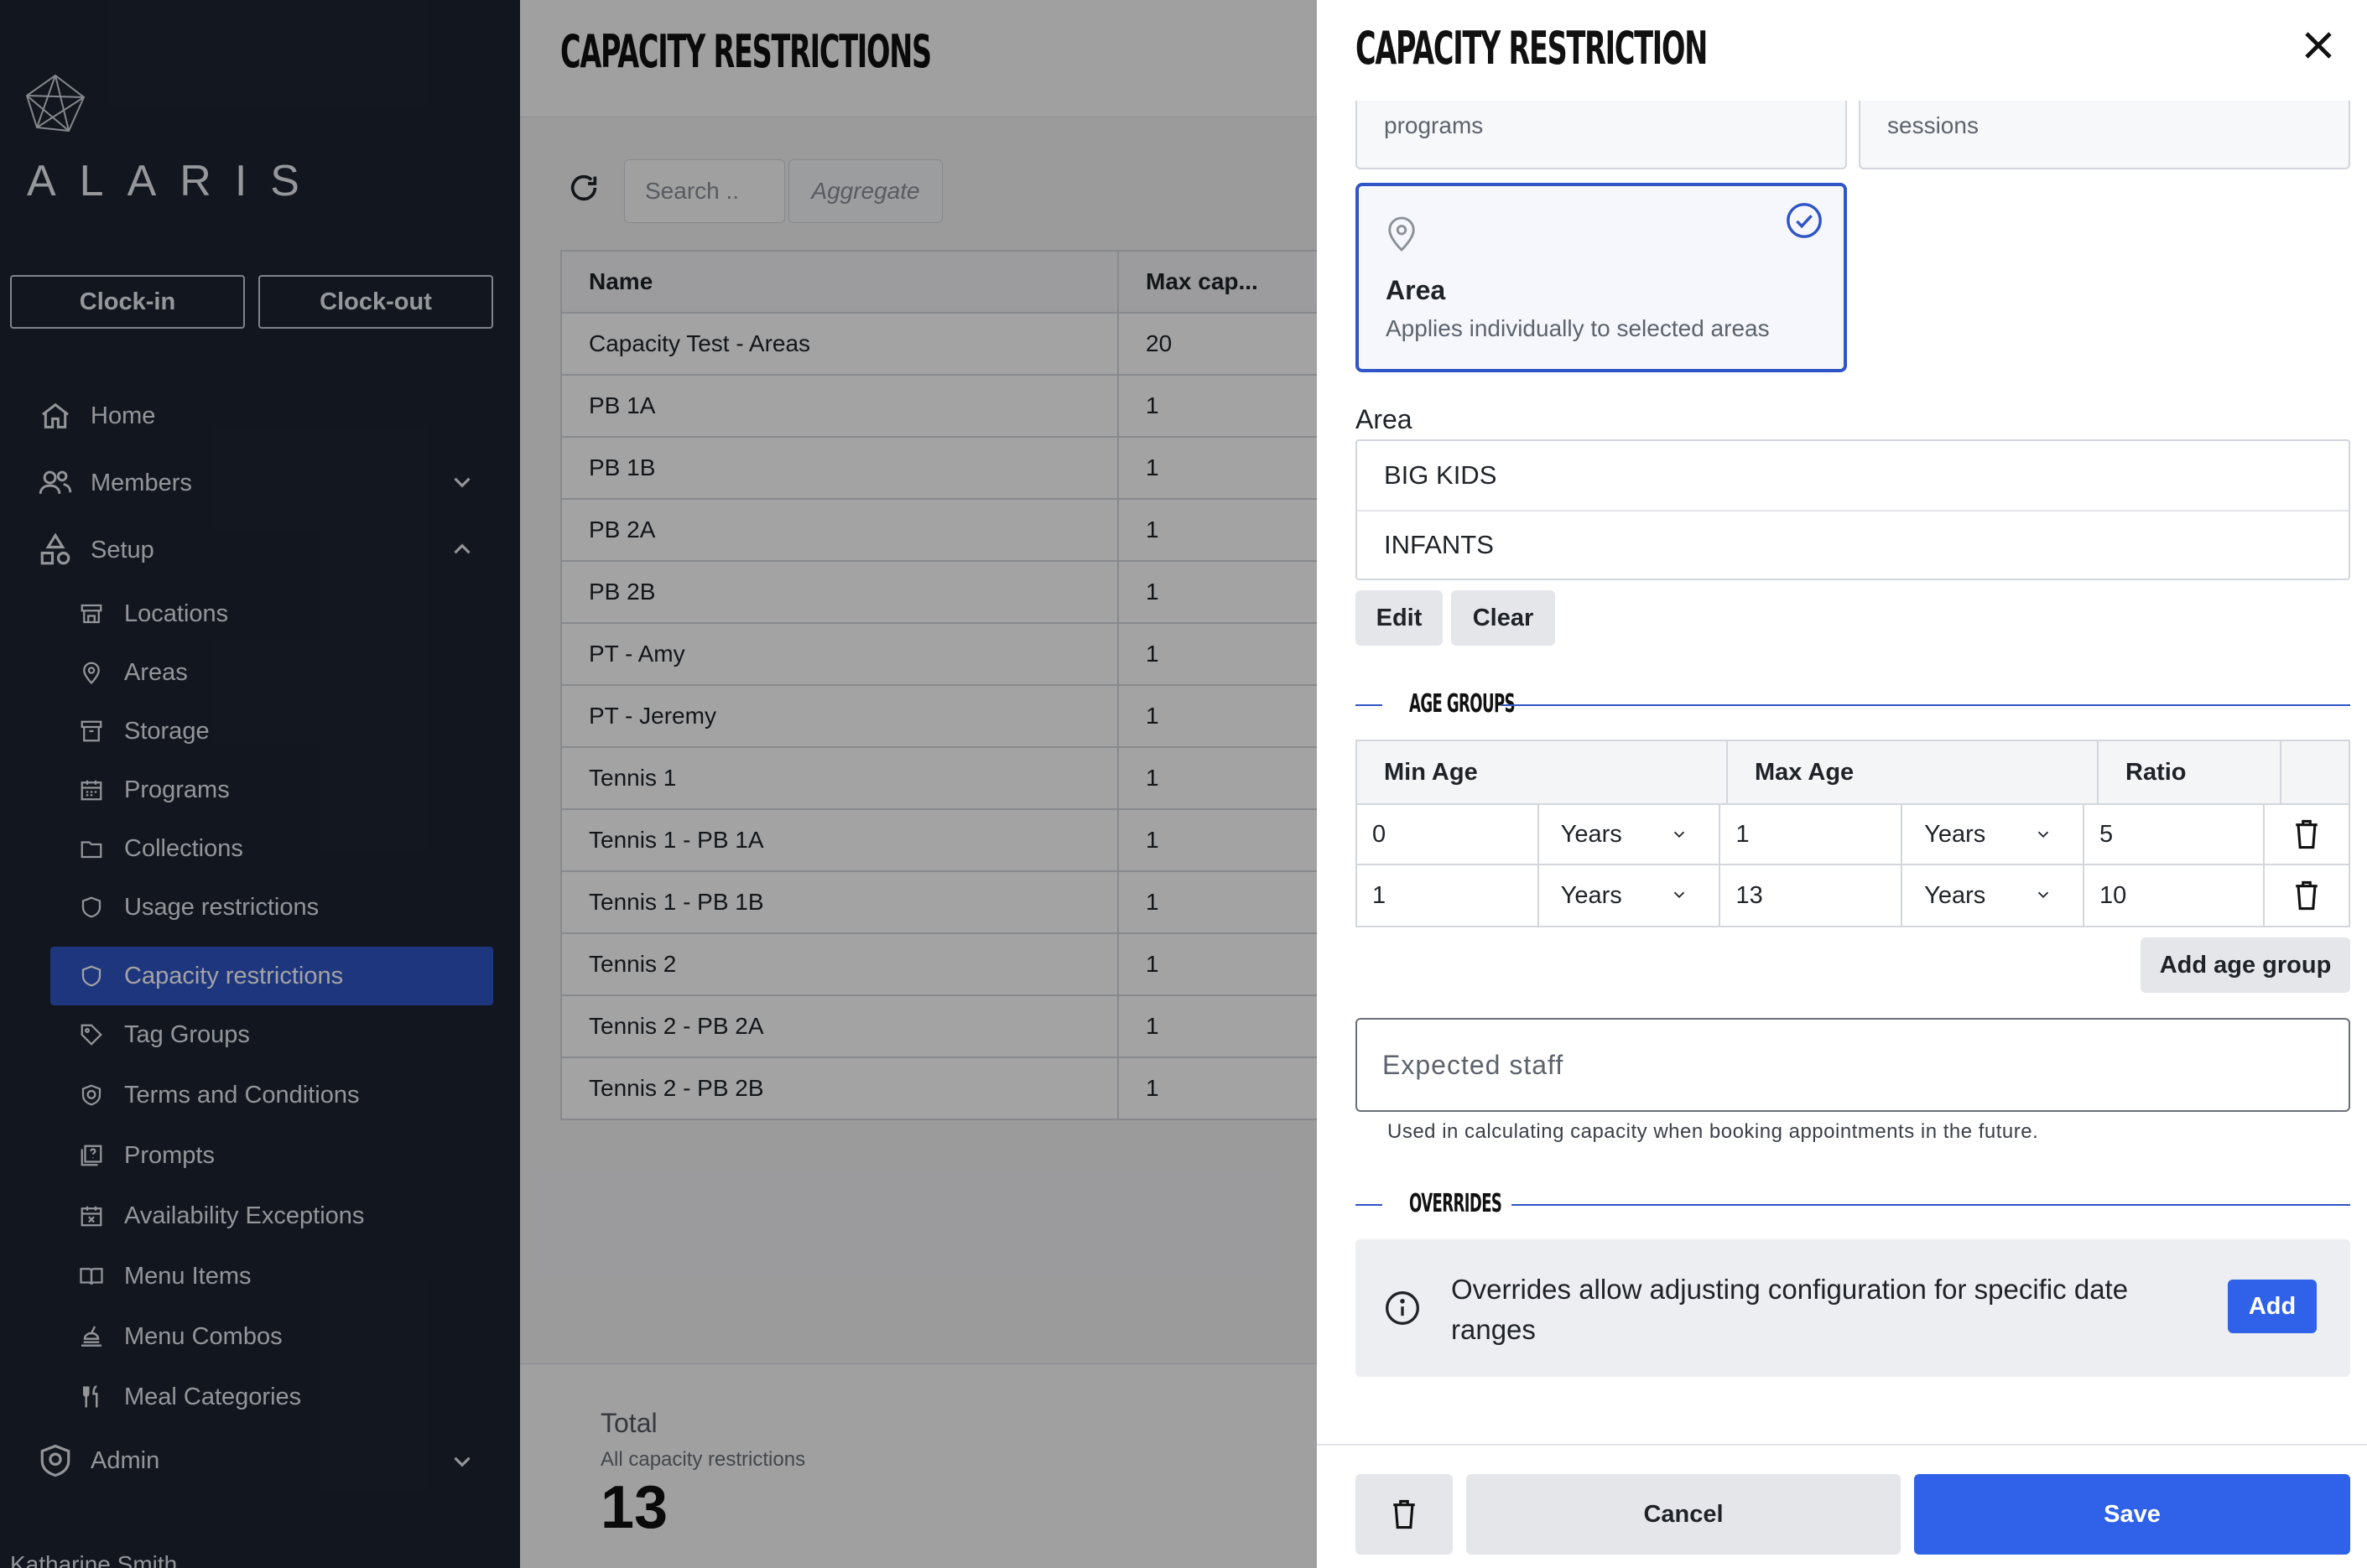 Image resolution: width=2367 pixels, height=1568 pixels. Describe the element at coordinates (2245, 965) in the screenshot. I see `add-age-group-button: Add age group` at that location.